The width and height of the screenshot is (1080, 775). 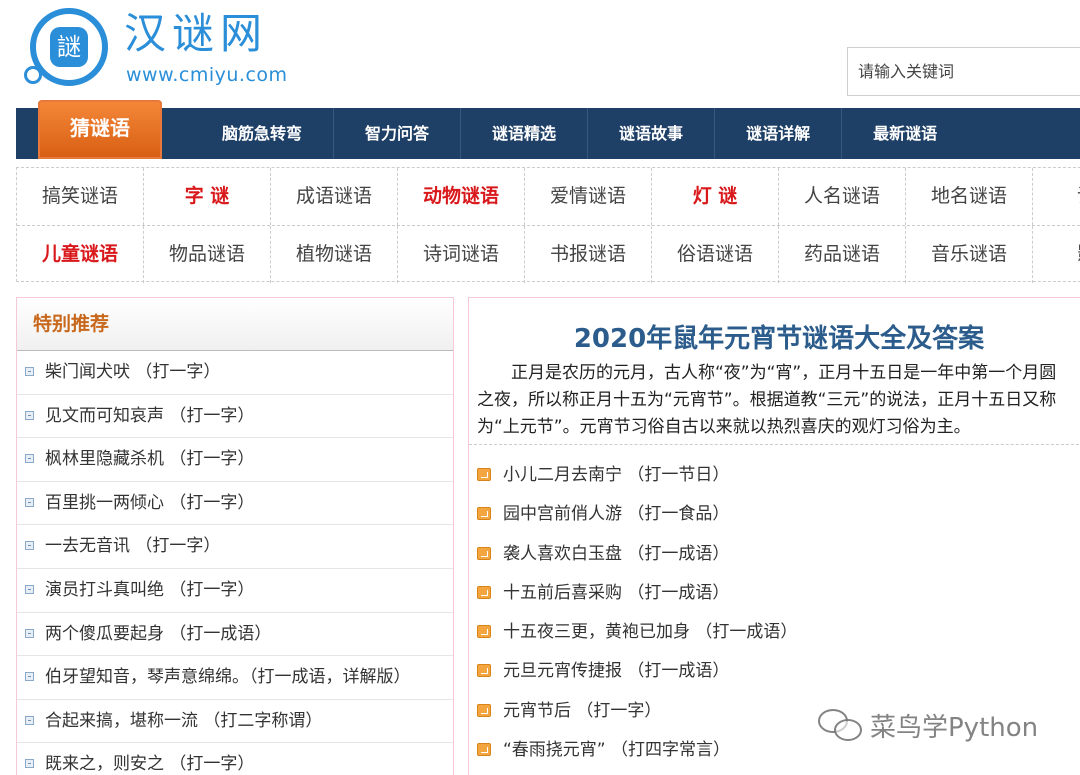 I want to click on riddle-item: 园中宫前俏人游 （打一食品）, so click(x=637, y=514).